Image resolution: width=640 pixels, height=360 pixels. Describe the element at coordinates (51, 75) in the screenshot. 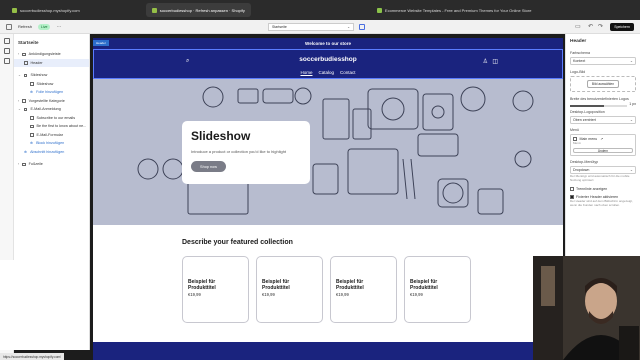

I see `sidebar-item-slideshow: ⌄ Slideshow` at that location.